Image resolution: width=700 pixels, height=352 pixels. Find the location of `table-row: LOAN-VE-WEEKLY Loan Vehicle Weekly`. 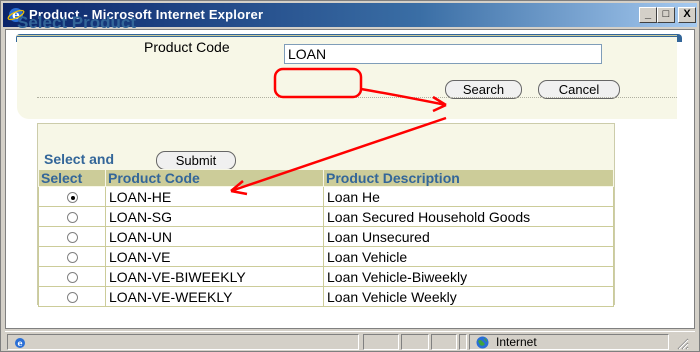

table-row: LOAN-VE-WEEKLY Loan Vehicle Weekly is located at coordinates (326, 296).